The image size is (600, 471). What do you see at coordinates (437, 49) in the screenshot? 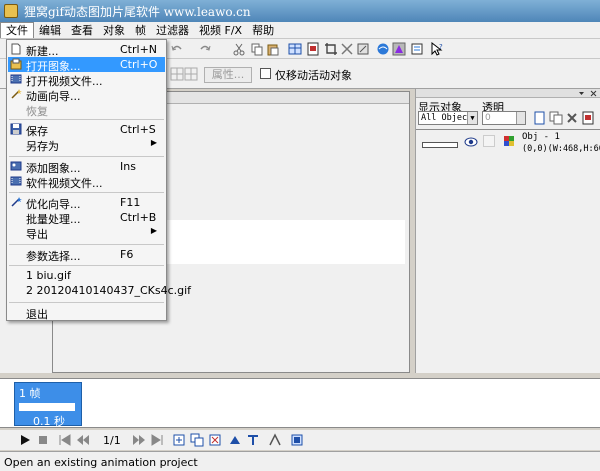
I see `help-pointer-icon: ?` at bounding box center [437, 49].